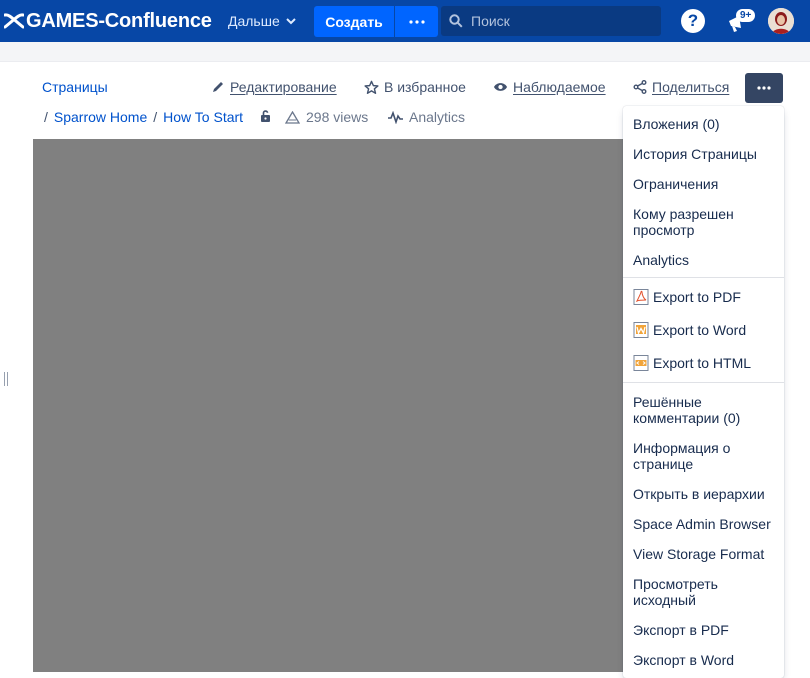  I want to click on menu-item-space-admin-browser: Space Admin Browser, so click(707, 524).